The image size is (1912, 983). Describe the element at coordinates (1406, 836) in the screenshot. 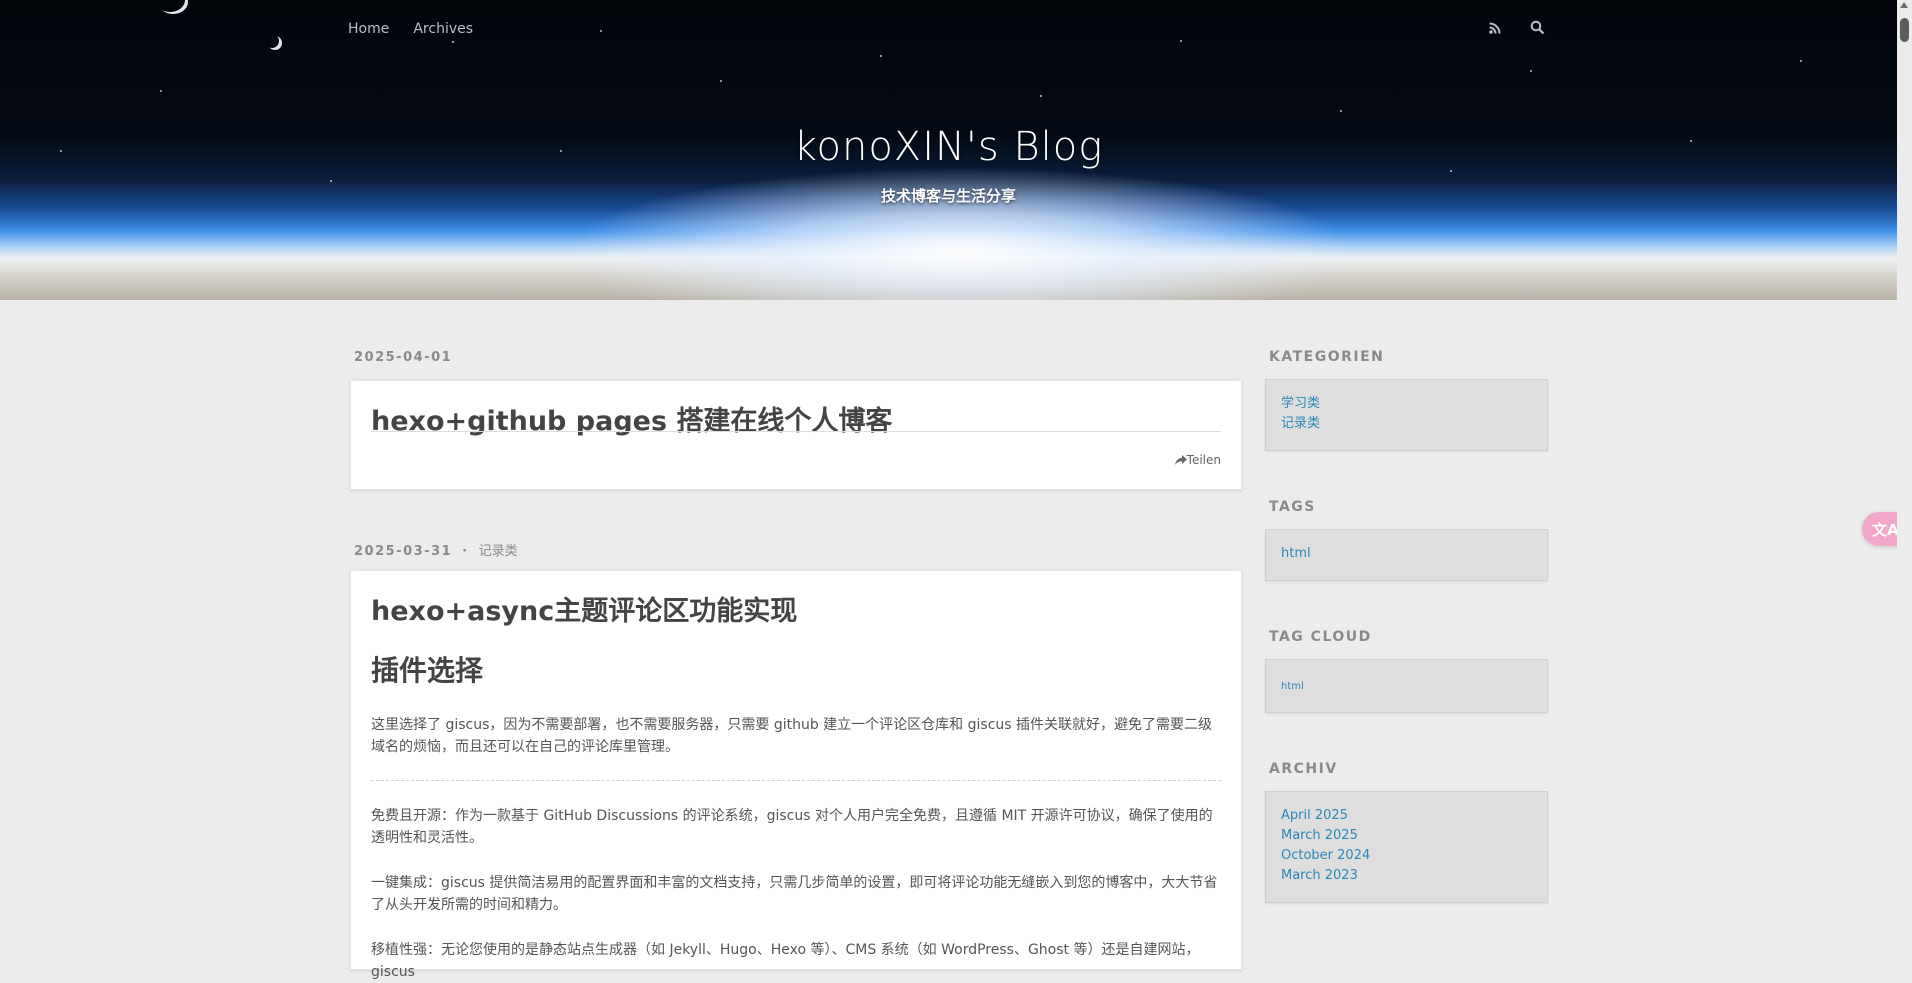

I see `archive-link: March 2025` at that location.